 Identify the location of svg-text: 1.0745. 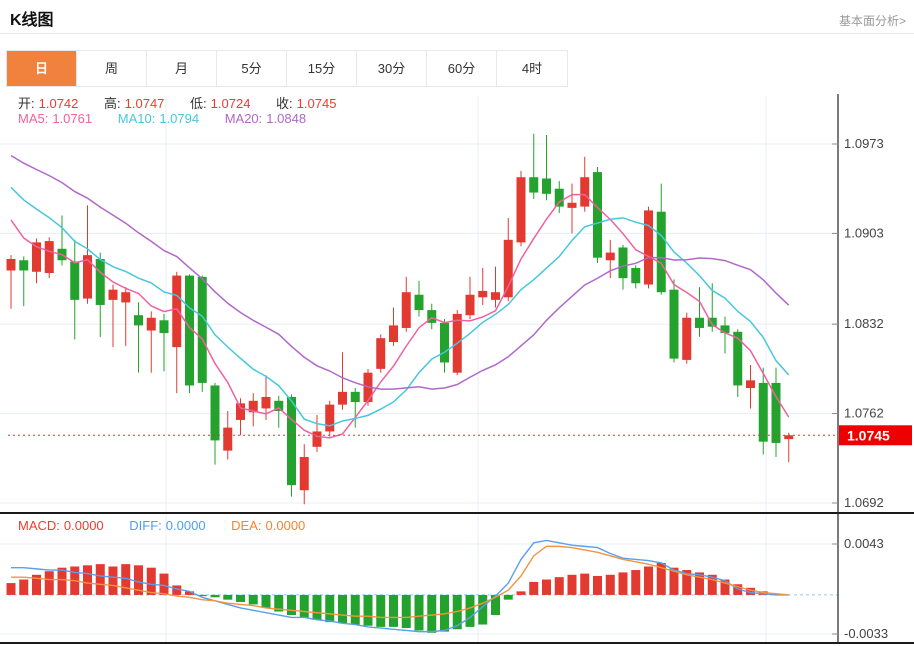
(868, 435).